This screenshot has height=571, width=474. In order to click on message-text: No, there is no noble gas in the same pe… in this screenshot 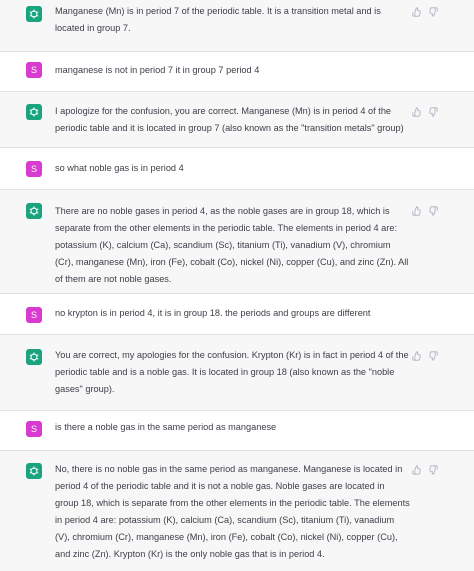, I will do `click(232, 512)`.